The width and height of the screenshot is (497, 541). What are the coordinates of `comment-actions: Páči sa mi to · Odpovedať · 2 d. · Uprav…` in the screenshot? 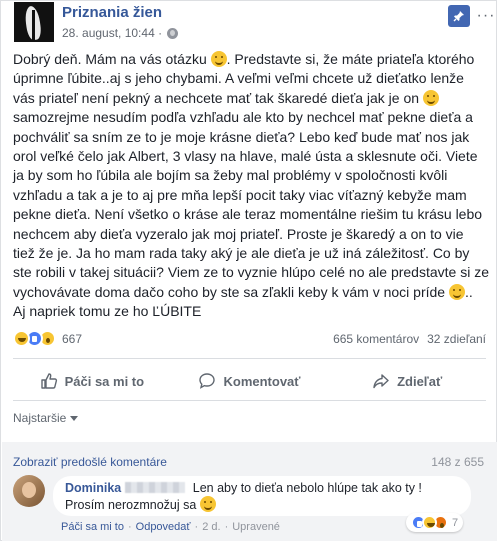 It's located at (170, 527).